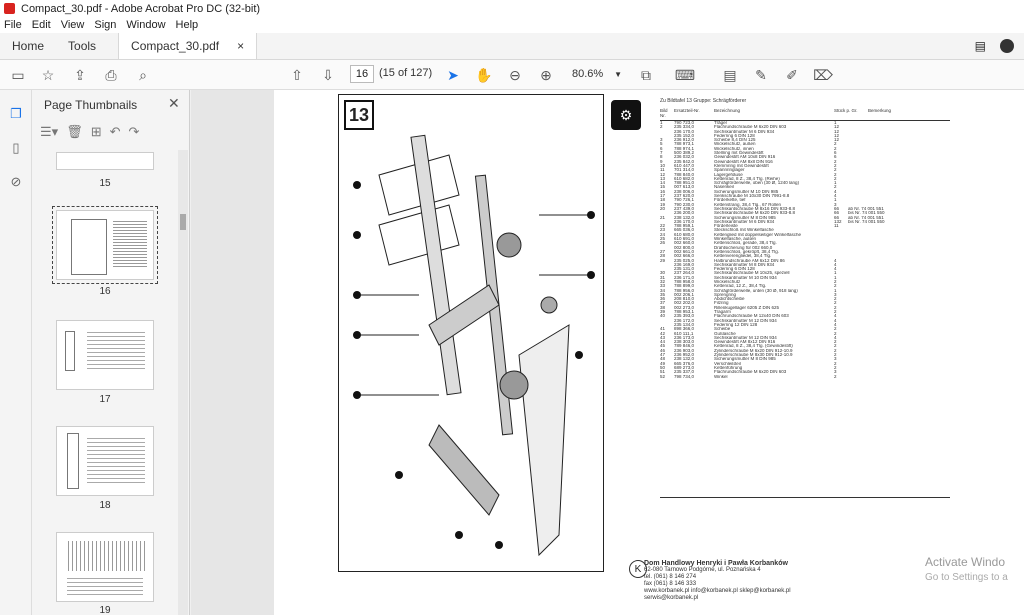 The width and height of the screenshot is (1024, 615). What do you see at coordinates (823, 75) in the screenshot?
I see `tag-icon: ⌦` at bounding box center [823, 75].